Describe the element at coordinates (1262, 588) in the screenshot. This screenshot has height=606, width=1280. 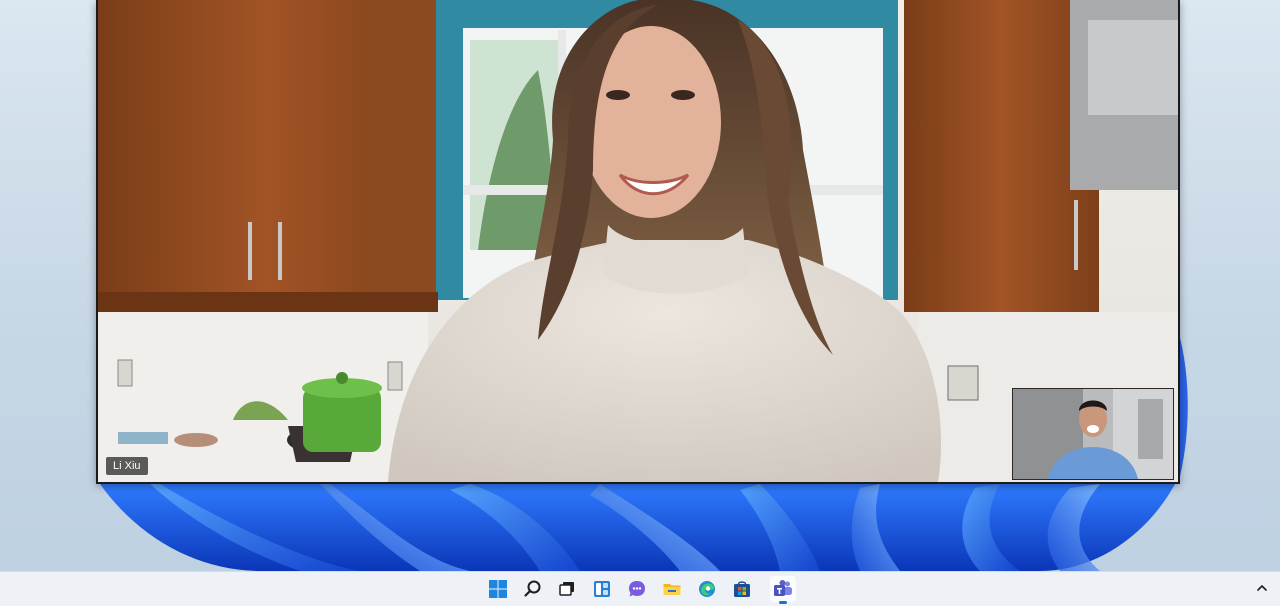
I see `show-hidden-icons-chevron` at that location.